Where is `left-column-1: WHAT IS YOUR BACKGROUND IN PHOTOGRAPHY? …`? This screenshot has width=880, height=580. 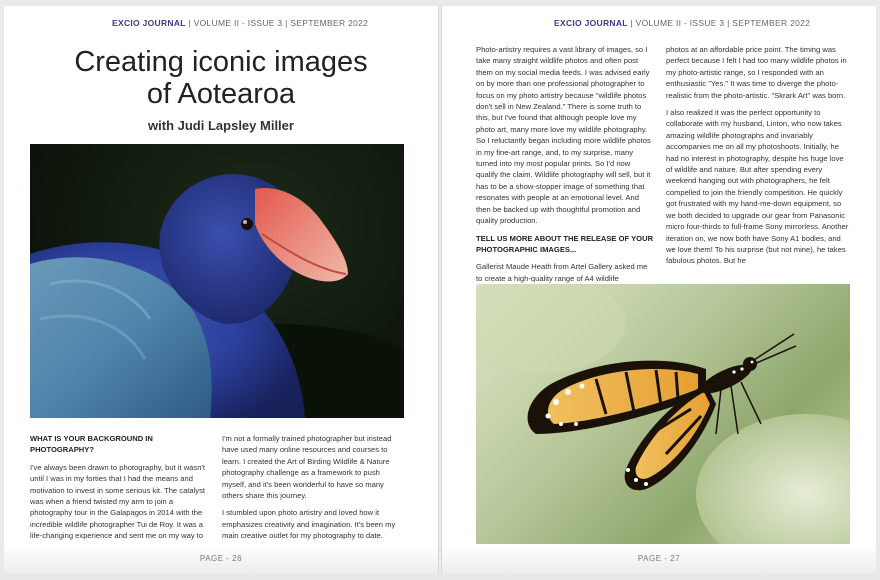 left-column-1: WHAT IS YOUR BACKGROUND IN PHOTOGRAPHY? … is located at coordinates (119, 496).